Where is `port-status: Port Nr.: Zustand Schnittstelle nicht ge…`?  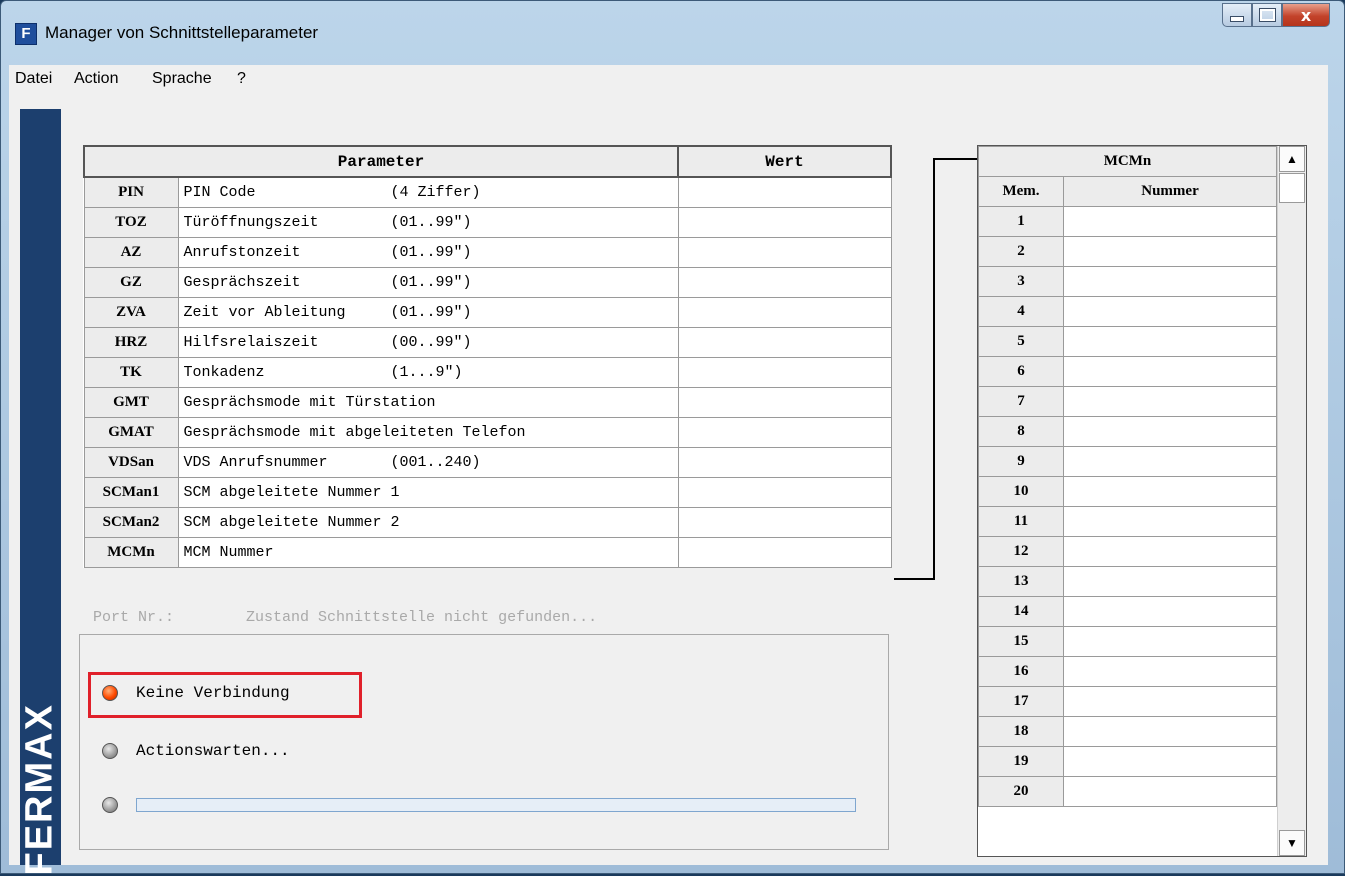
port-status: Port Nr.: Zustand Schnittstelle nicht ge… is located at coordinates (345, 617).